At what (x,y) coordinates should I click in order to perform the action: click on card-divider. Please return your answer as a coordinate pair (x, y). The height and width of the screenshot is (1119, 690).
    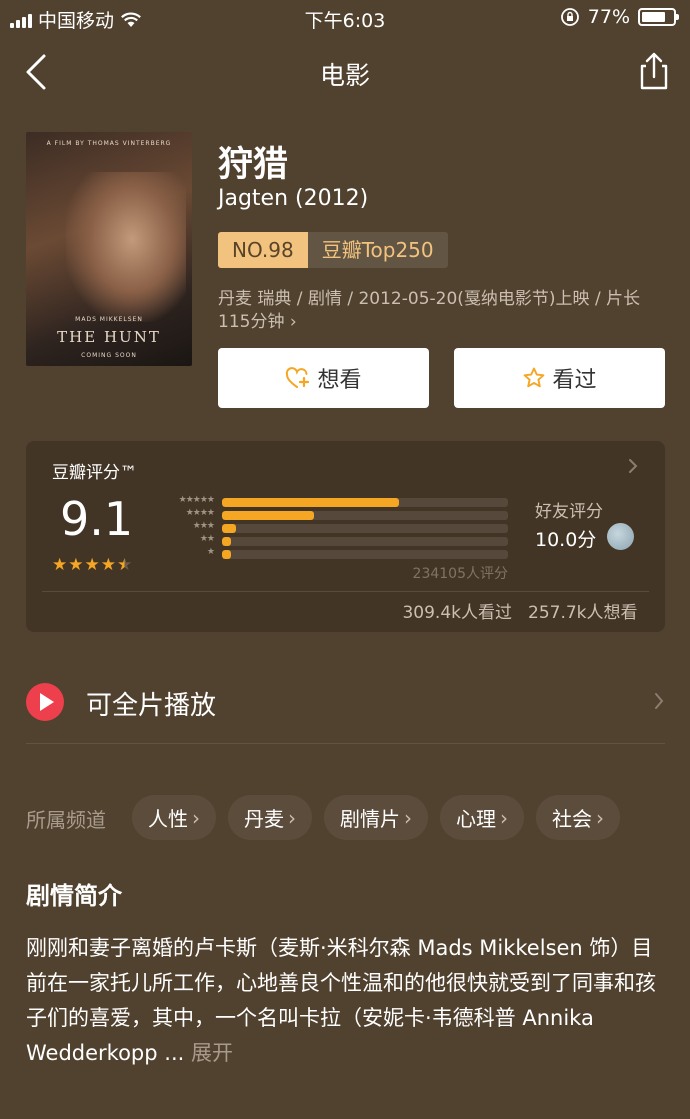
    Looking at the image, I should click on (345, 591).